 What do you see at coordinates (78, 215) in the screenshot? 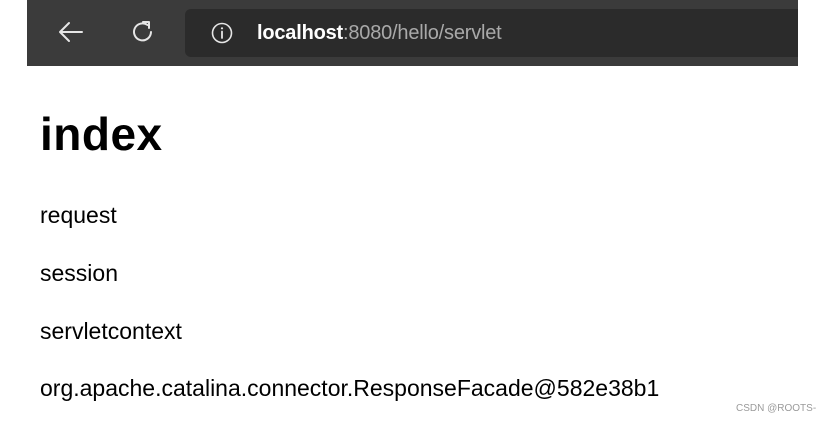
I see `text-line-request: request` at bounding box center [78, 215].